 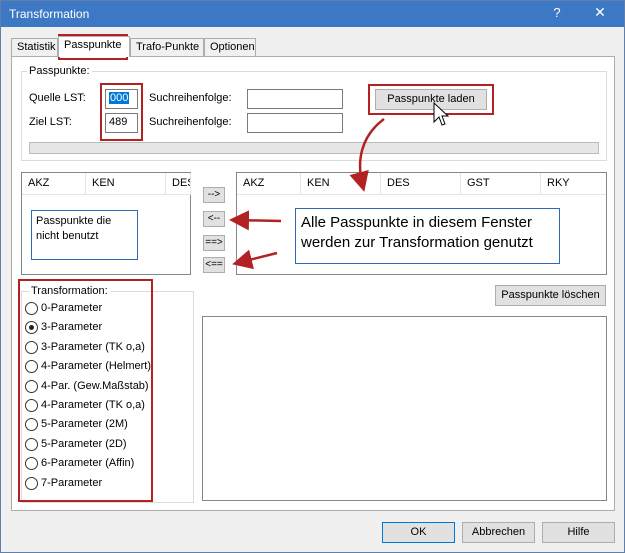 What do you see at coordinates (214, 195) in the screenshot?
I see `move-right-button: -->` at bounding box center [214, 195].